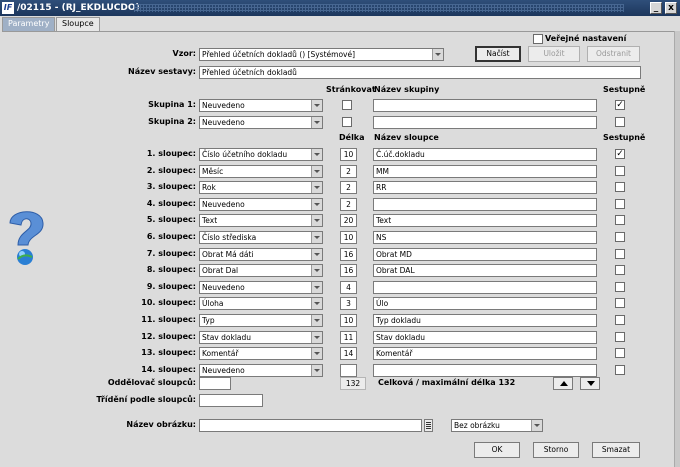 This screenshot has width=680, height=467. What do you see at coordinates (563, 383) in the screenshot?
I see `arrow-up-icon` at bounding box center [563, 383].